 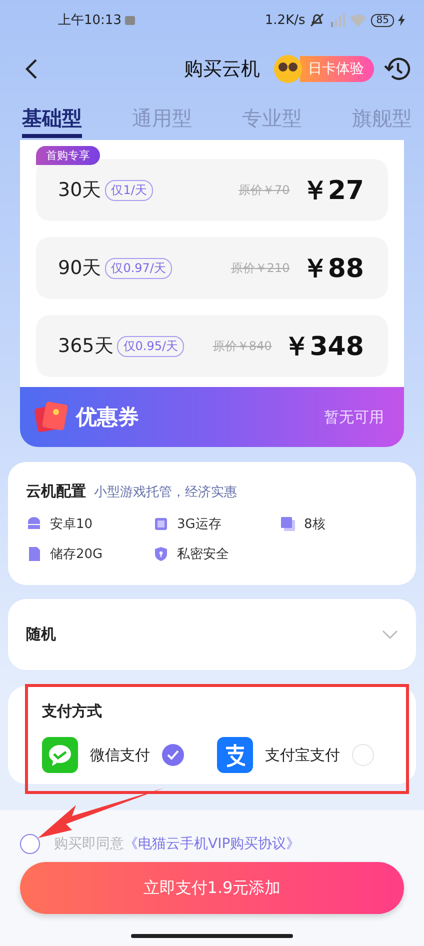 I want to click on shield-icon, so click(x=161, y=554).